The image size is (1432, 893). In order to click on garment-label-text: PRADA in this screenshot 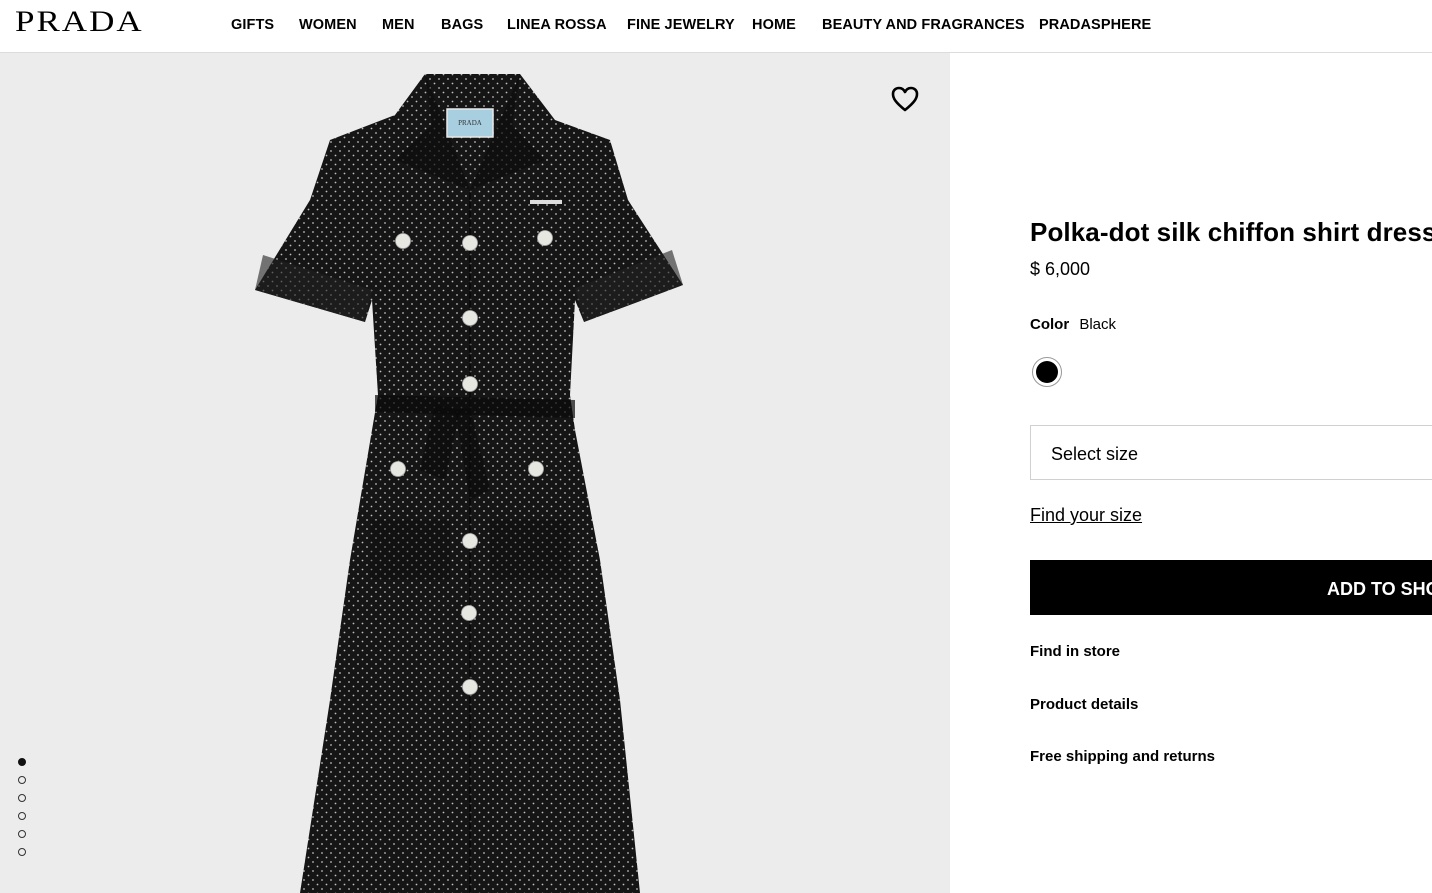, I will do `click(470, 123)`.